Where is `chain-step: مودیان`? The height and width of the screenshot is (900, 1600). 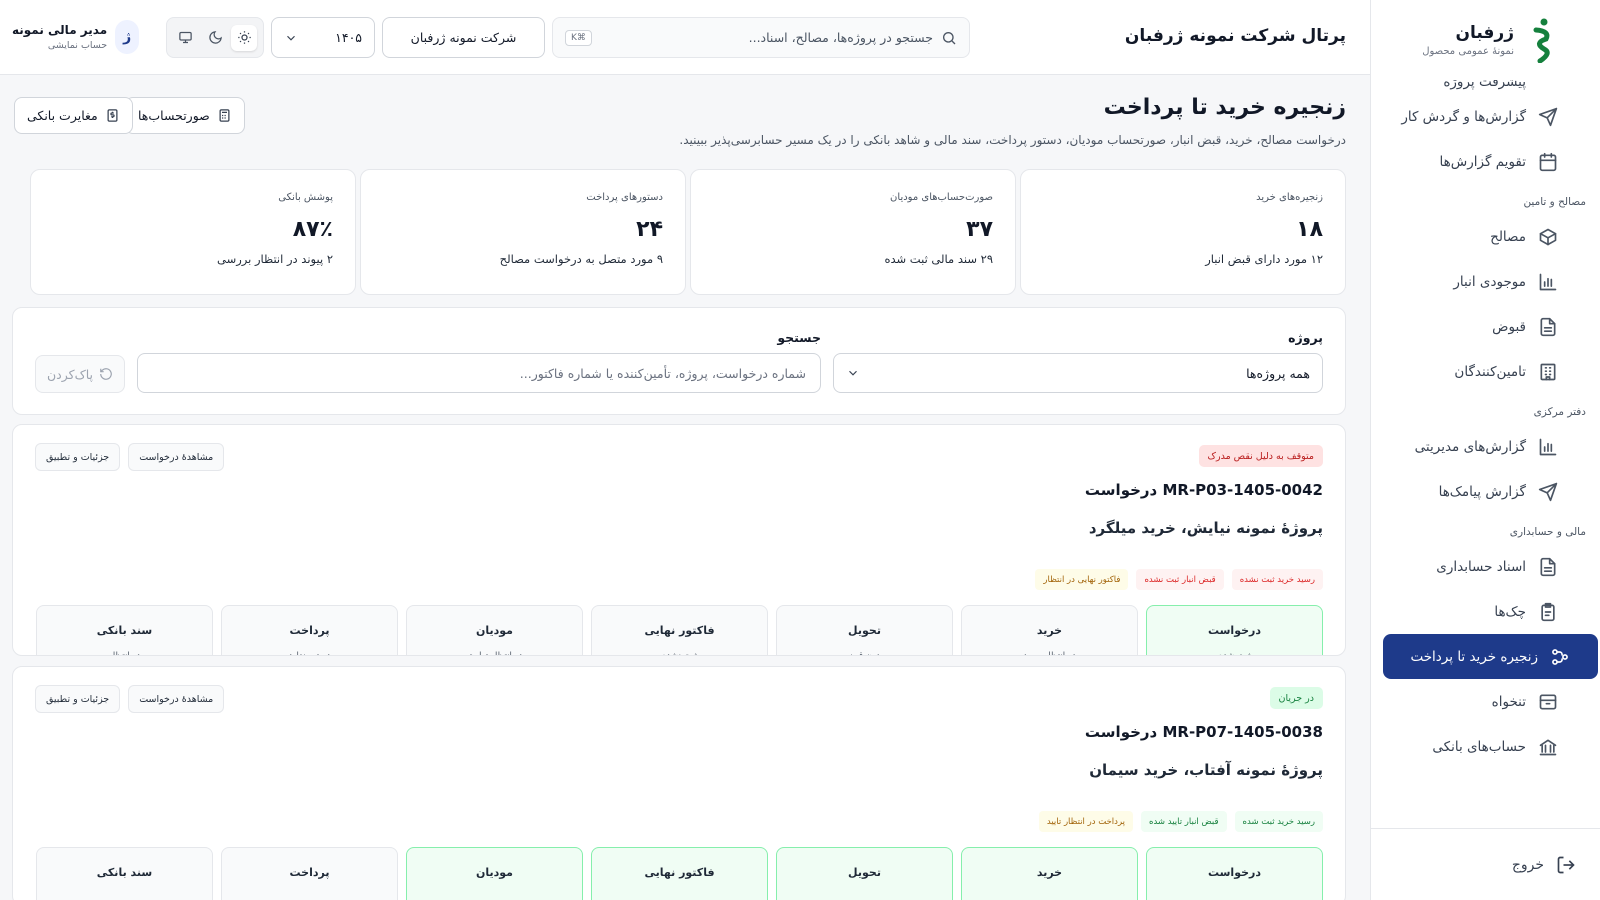
chain-step: مودیان is located at coordinates (494, 873).